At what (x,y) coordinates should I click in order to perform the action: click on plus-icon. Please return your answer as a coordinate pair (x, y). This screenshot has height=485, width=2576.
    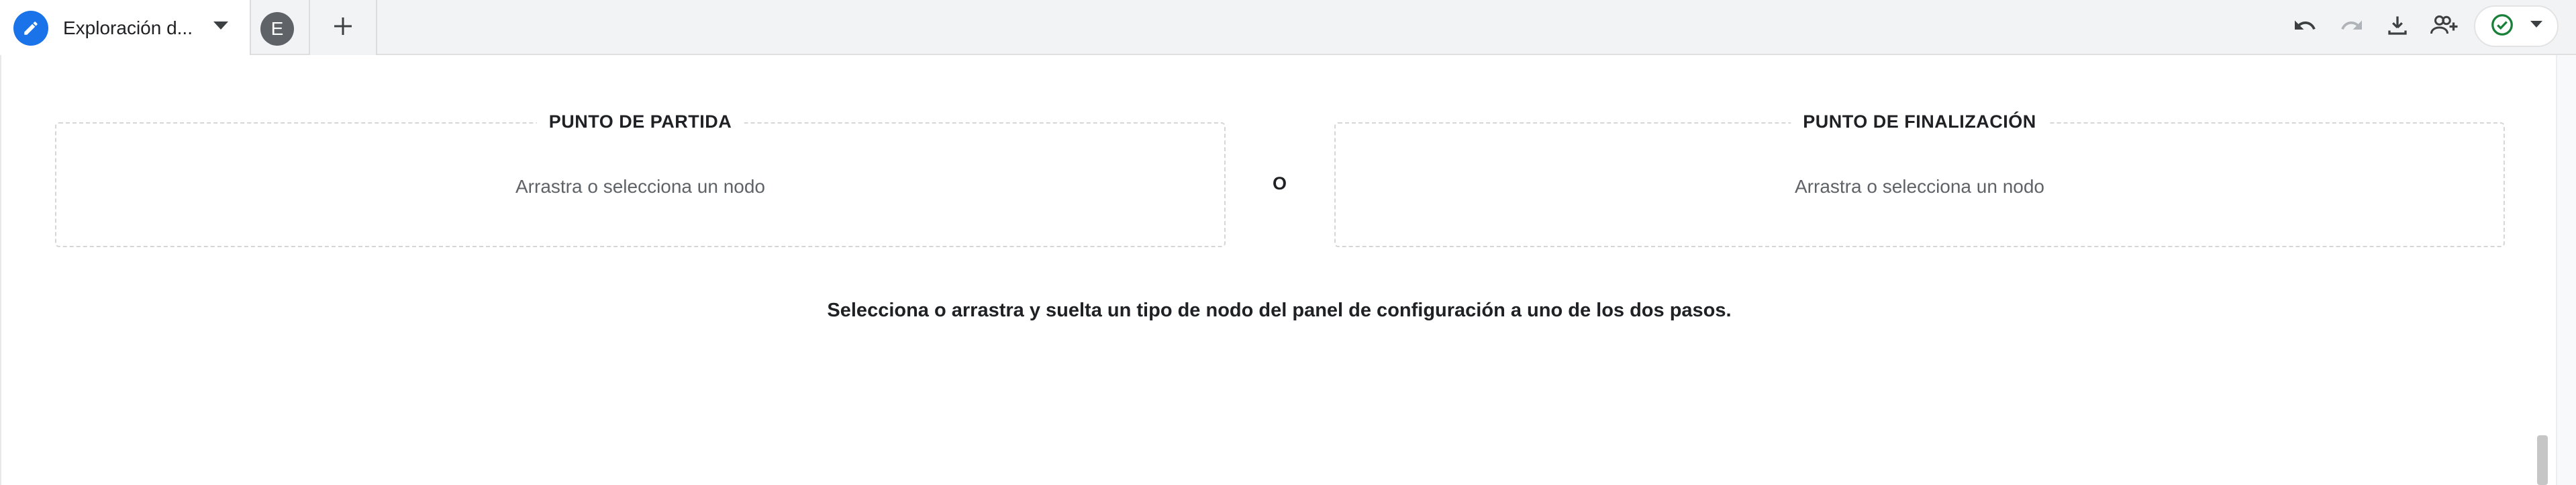
    Looking at the image, I should click on (343, 27).